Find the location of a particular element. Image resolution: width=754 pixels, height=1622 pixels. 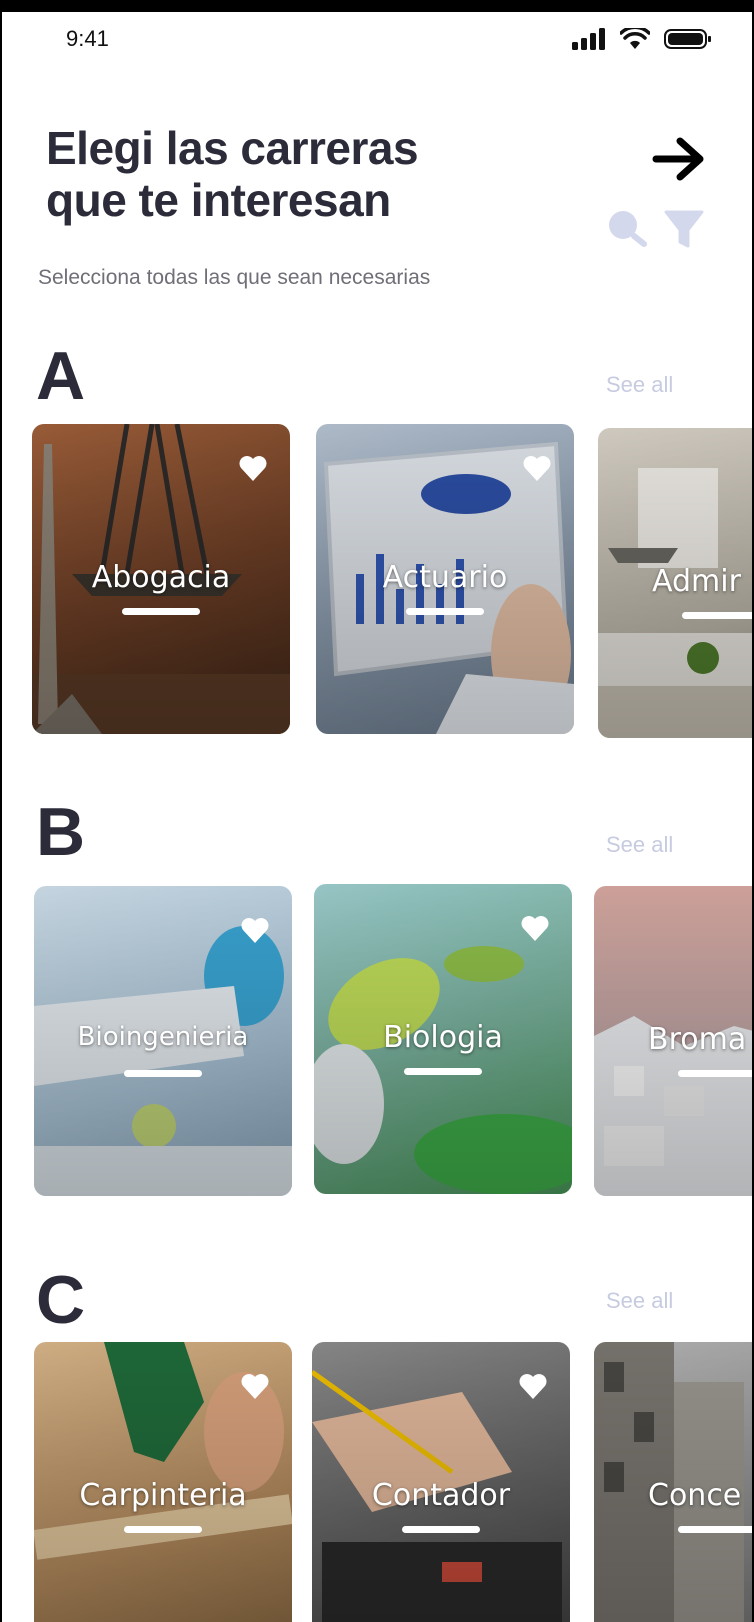

search-button is located at coordinates (628, 230).